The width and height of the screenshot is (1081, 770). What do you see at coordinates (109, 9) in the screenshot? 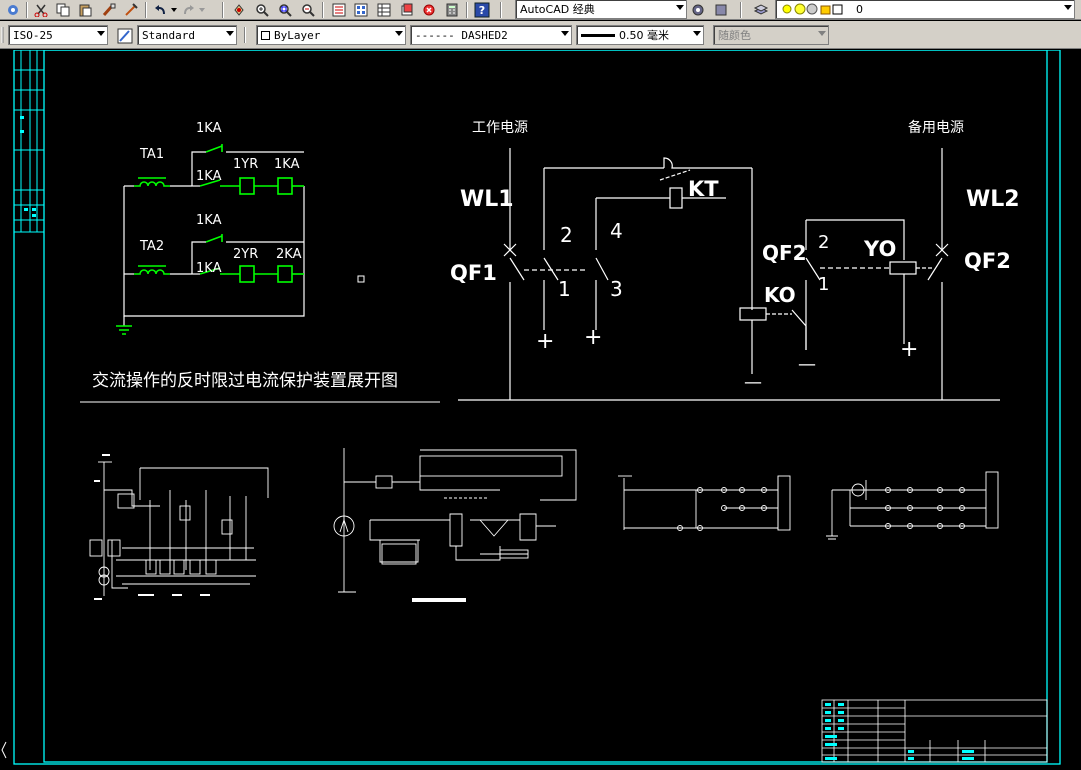
I see `match-properties-icon` at bounding box center [109, 9].